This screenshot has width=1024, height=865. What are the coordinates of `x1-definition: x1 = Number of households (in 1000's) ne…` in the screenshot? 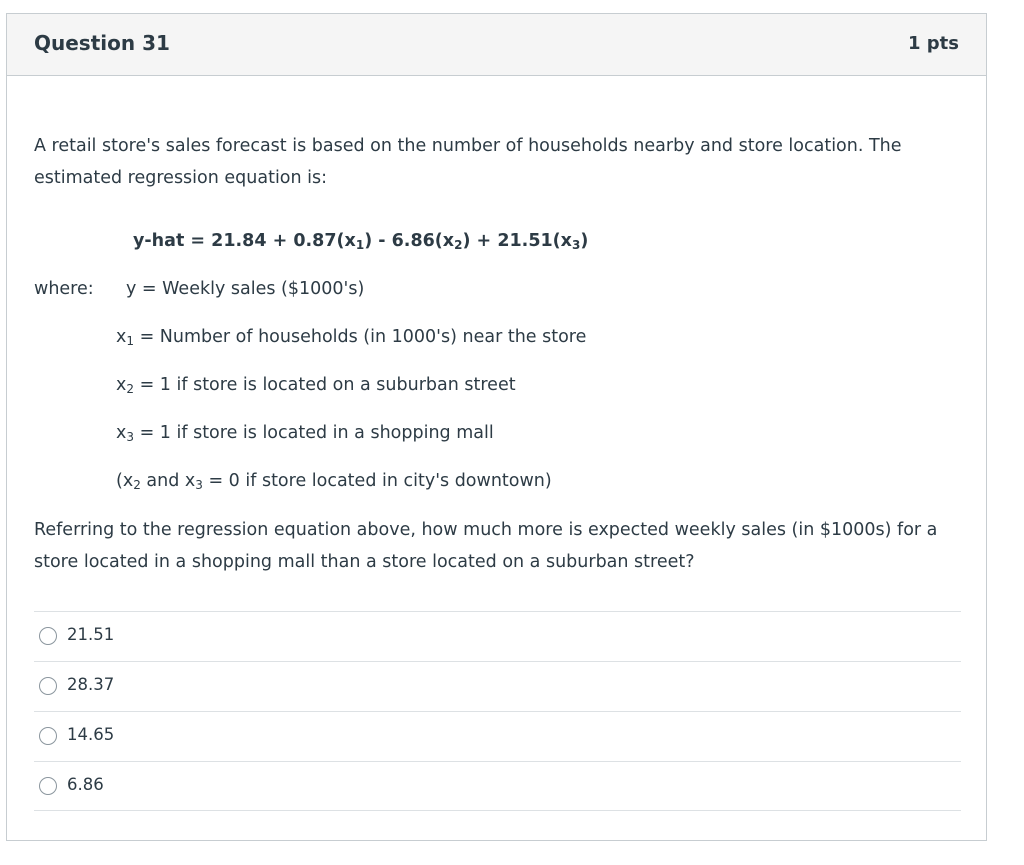 It's located at (351, 337).